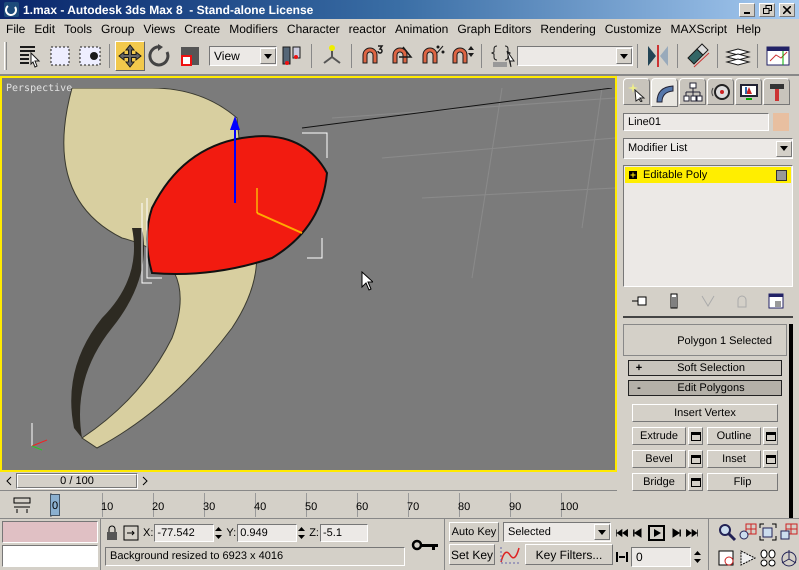 This screenshot has height=570, width=799. What do you see at coordinates (622, 557) in the screenshot?
I see `key-mode-toggle-icon` at bounding box center [622, 557].